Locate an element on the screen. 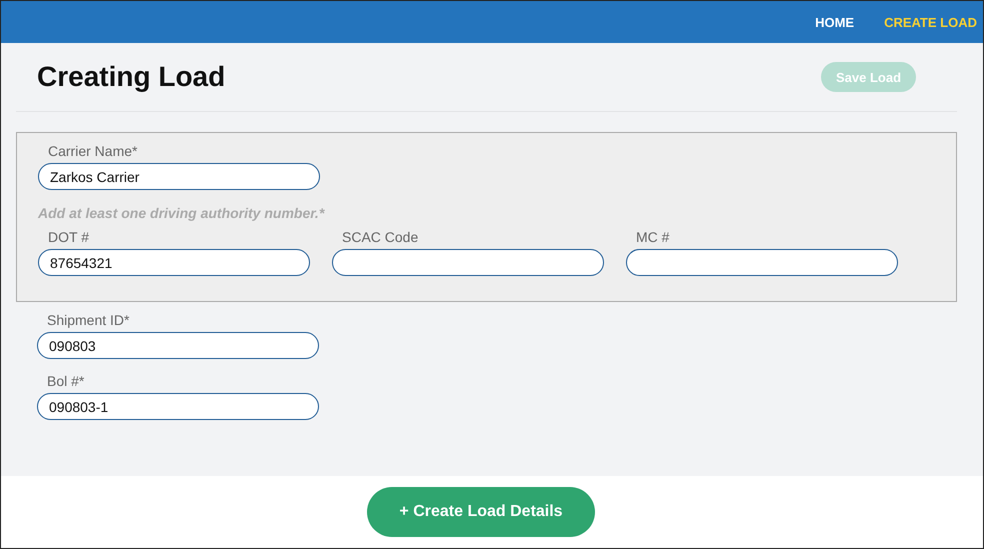 This screenshot has height=549, width=984. field-label: Shipment ID* is located at coordinates (88, 320).